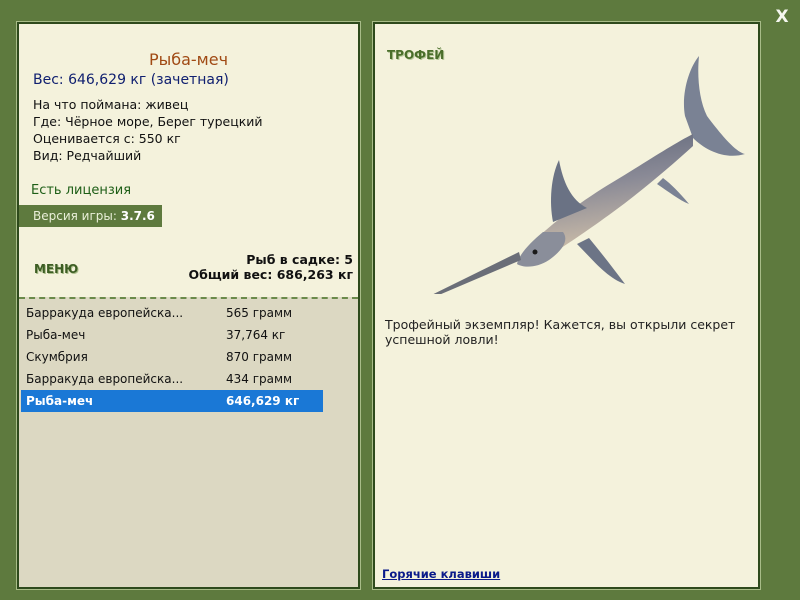 Image resolution: width=800 pixels, height=600 pixels. Describe the element at coordinates (673, 191) in the screenshot. I see `swordfish-anal-fin` at that location.